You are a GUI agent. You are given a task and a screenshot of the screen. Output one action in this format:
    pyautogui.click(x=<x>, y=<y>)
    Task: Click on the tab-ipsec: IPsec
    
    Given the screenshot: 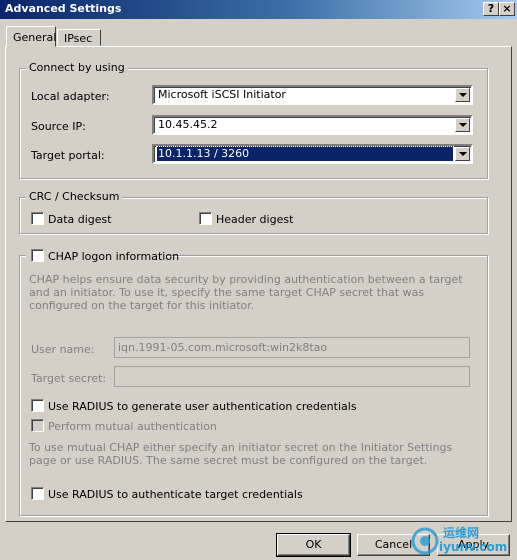 What is the action you would take?
    pyautogui.click(x=79, y=37)
    